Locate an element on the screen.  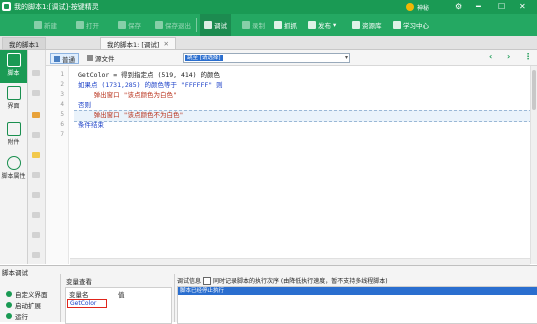
debug-panel-title: 脚本调试 is located at coordinates (15, 273).